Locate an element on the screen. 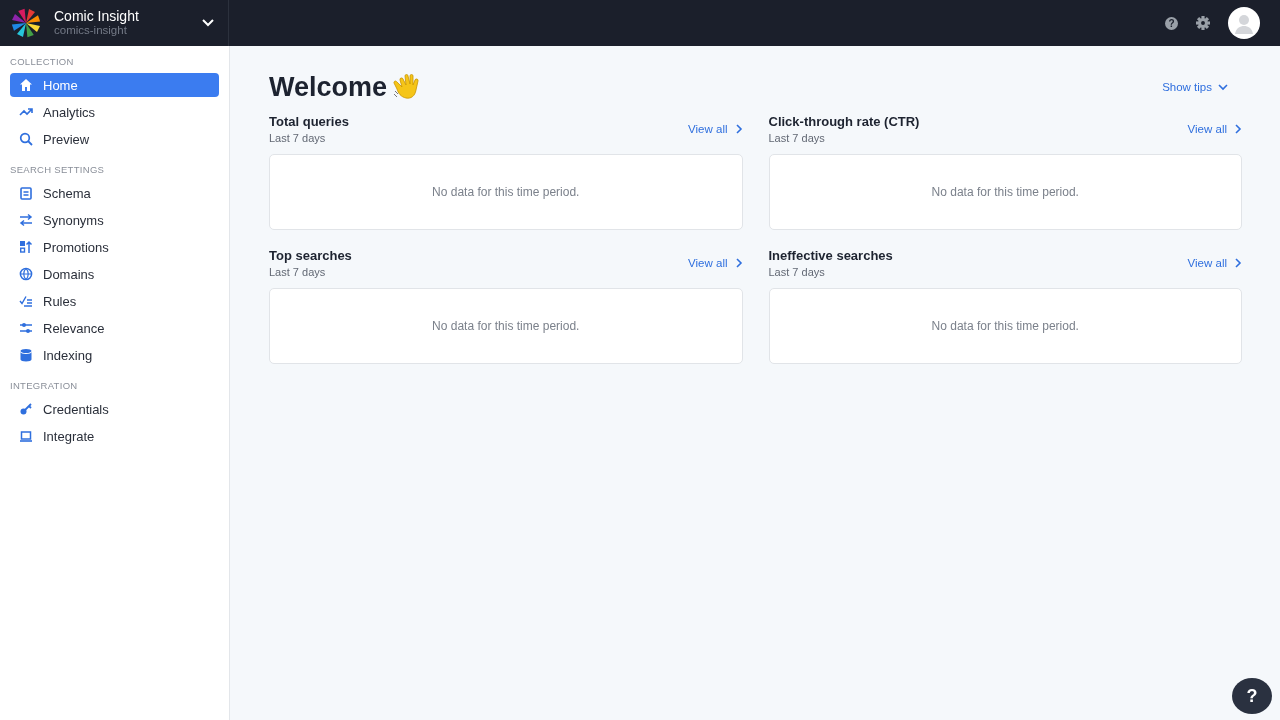 The height and width of the screenshot is (720, 1280). nav-item: Domains is located at coordinates (114, 274).